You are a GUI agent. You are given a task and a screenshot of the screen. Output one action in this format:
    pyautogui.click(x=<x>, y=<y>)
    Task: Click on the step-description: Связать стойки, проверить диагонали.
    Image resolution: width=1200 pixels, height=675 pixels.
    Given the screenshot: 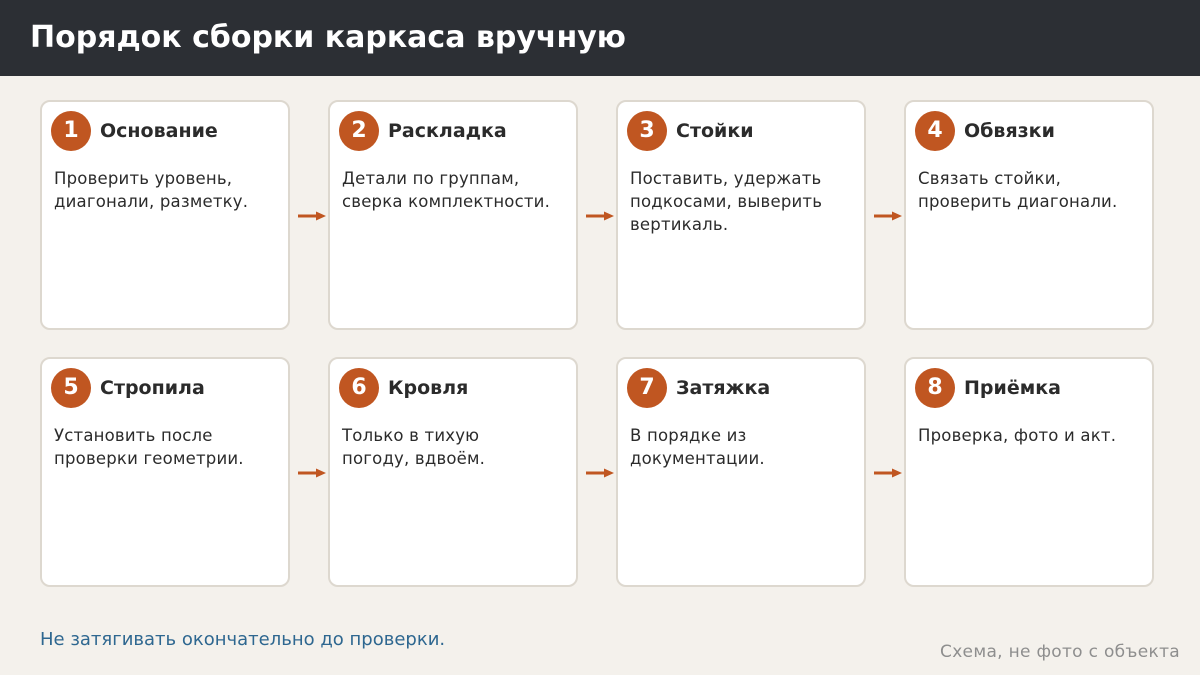 What is the action you would take?
    pyautogui.click(x=1018, y=190)
    